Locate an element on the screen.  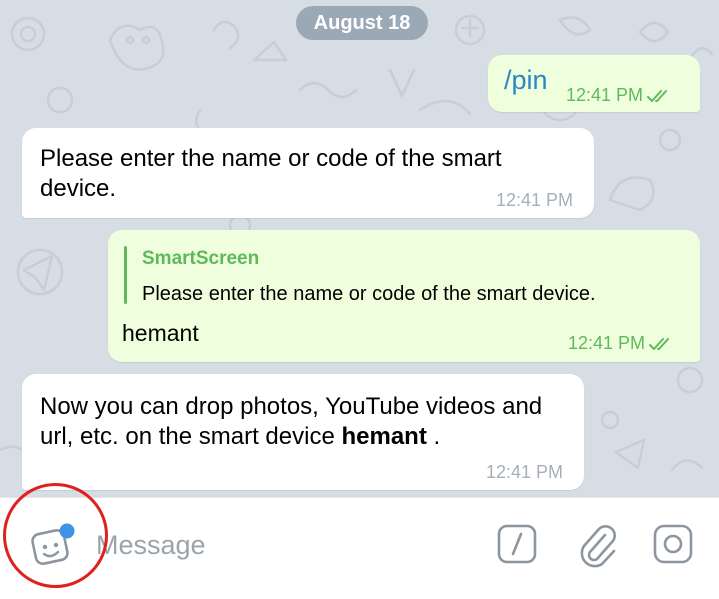
reply-quote-bar is located at coordinates (125, 275).